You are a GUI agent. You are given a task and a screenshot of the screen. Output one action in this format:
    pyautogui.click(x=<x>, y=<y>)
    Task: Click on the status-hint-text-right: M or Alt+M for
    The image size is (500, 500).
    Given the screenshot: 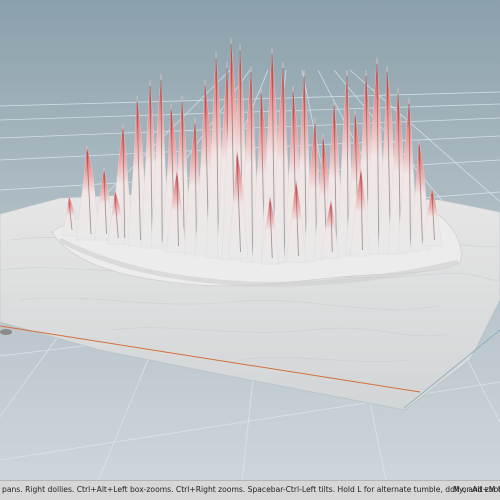 What is the action you would take?
    pyautogui.click(x=476, y=489)
    